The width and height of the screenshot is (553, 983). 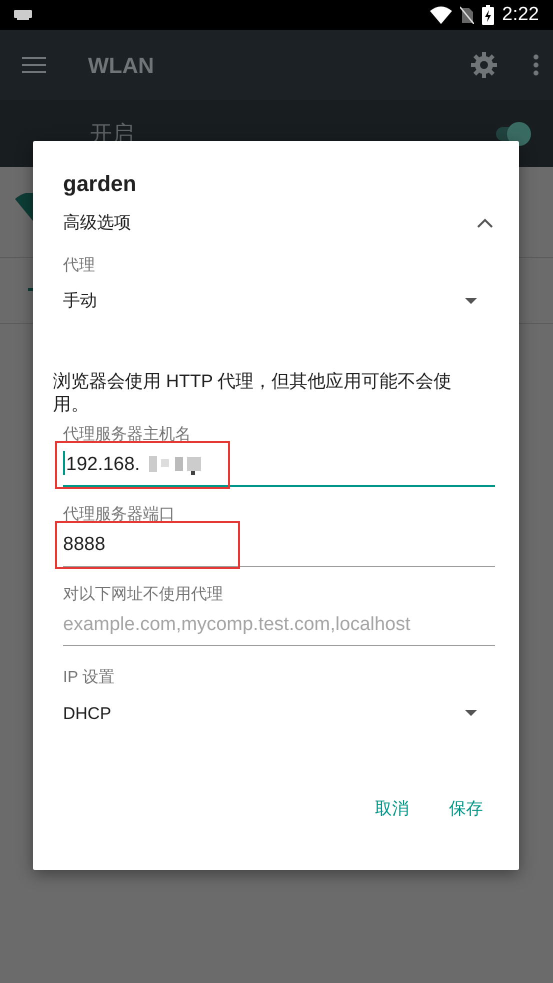 What do you see at coordinates (23, 15) in the screenshot?
I see `keyboard-icon` at bounding box center [23, 15].